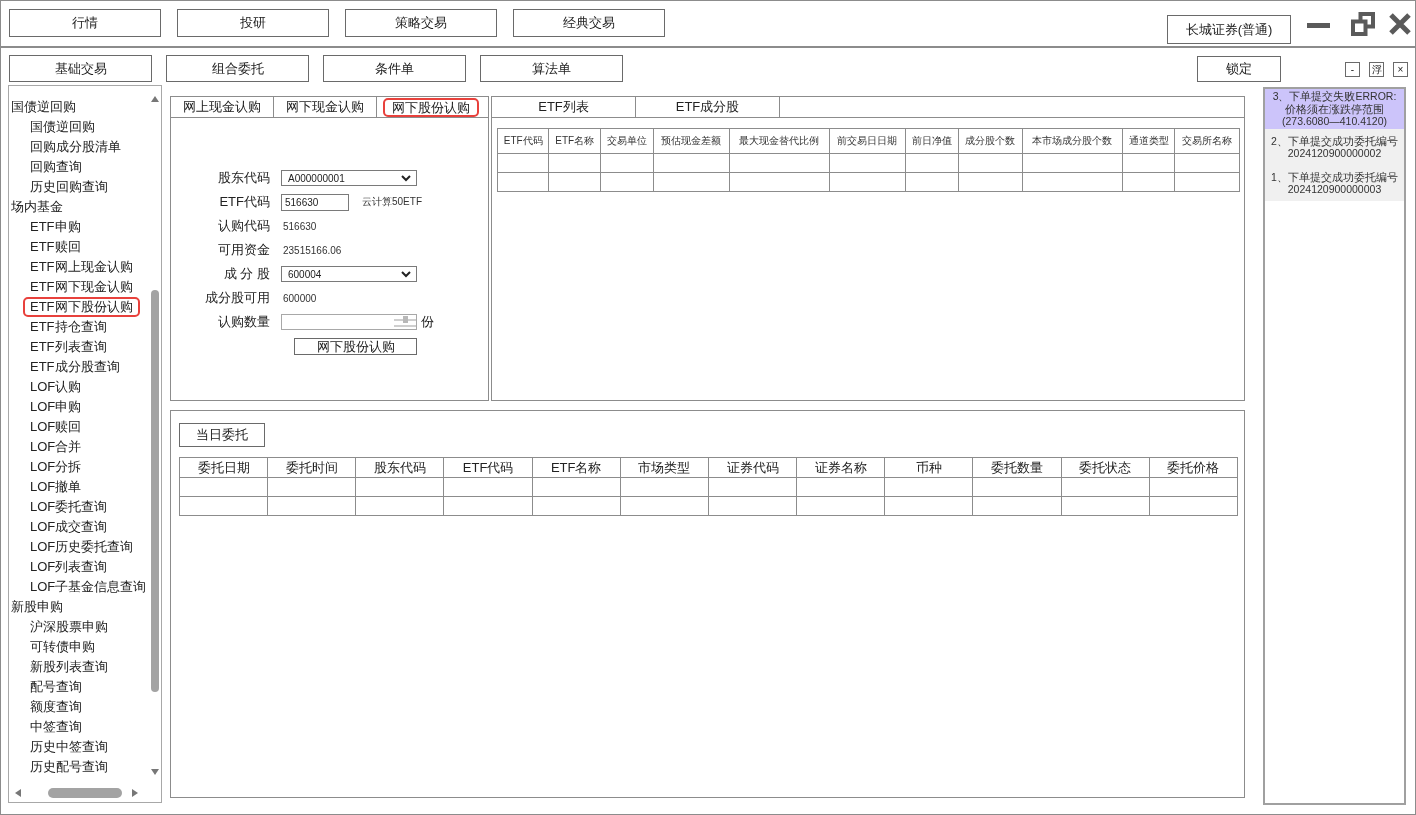 This screenshot has height=815, width=1416. What do you see at coordinates (589, 23) in the screenshot?
I see `nav-button: 经典交易` at bounding box center [589, 23].